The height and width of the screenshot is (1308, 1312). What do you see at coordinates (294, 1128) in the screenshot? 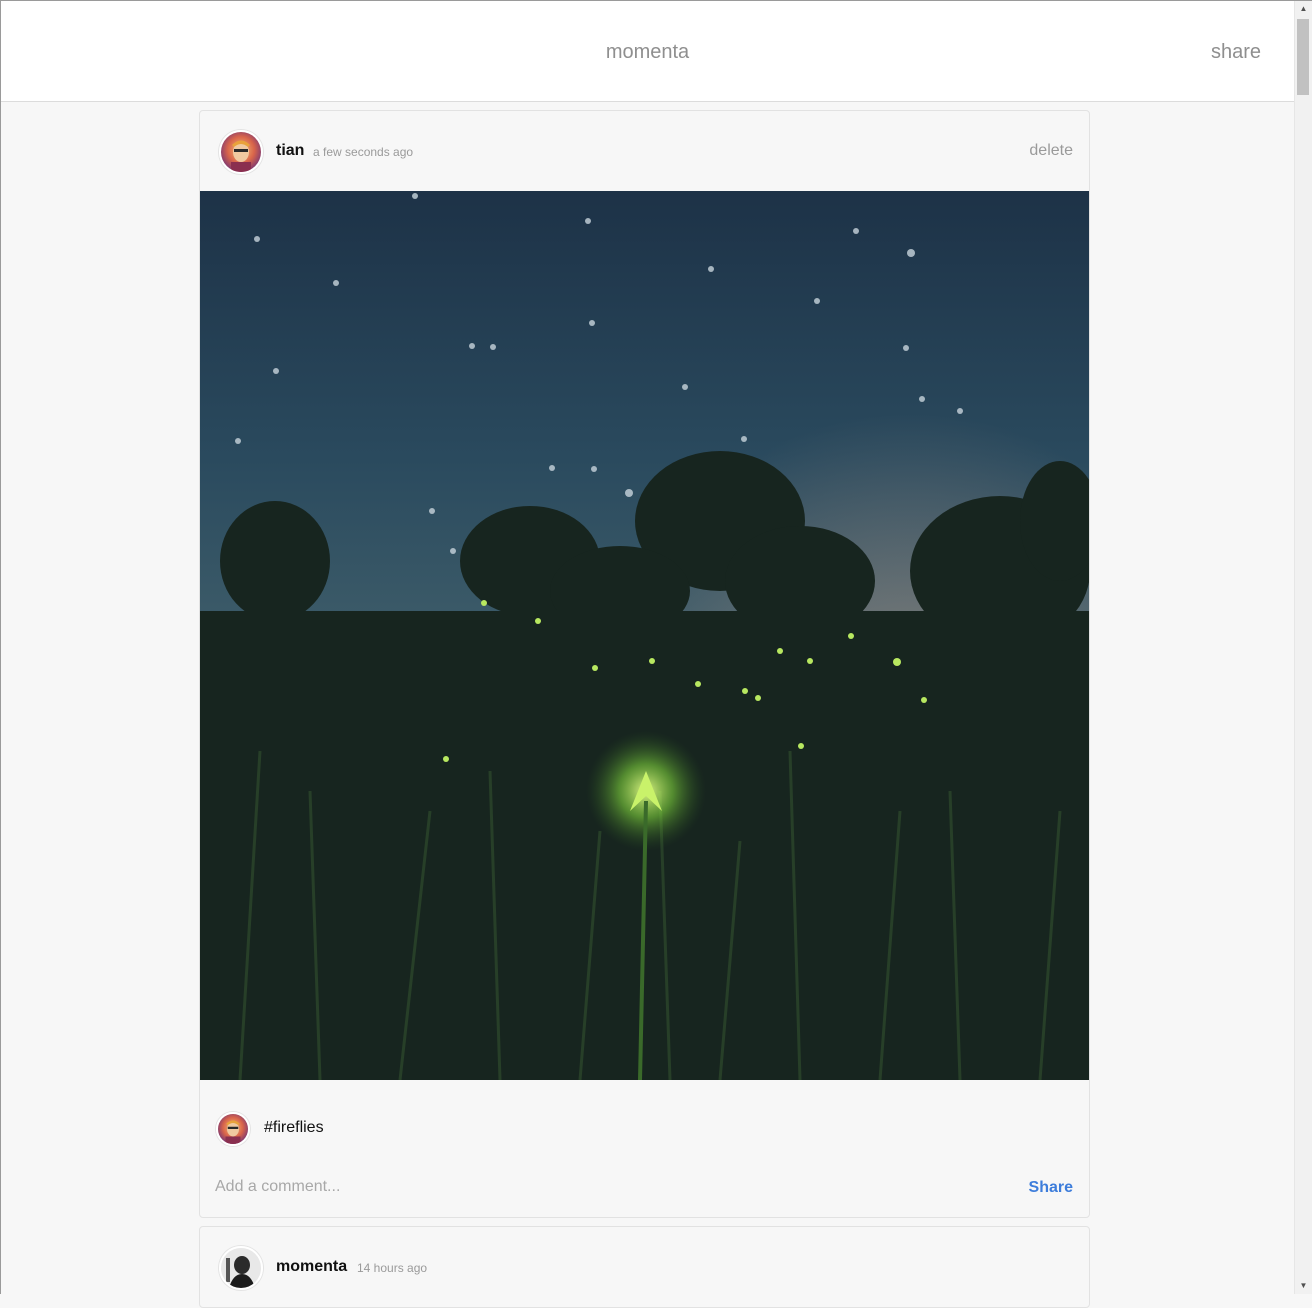
I see `post-caption: #fireflies` at bounding box center [294, 1128].